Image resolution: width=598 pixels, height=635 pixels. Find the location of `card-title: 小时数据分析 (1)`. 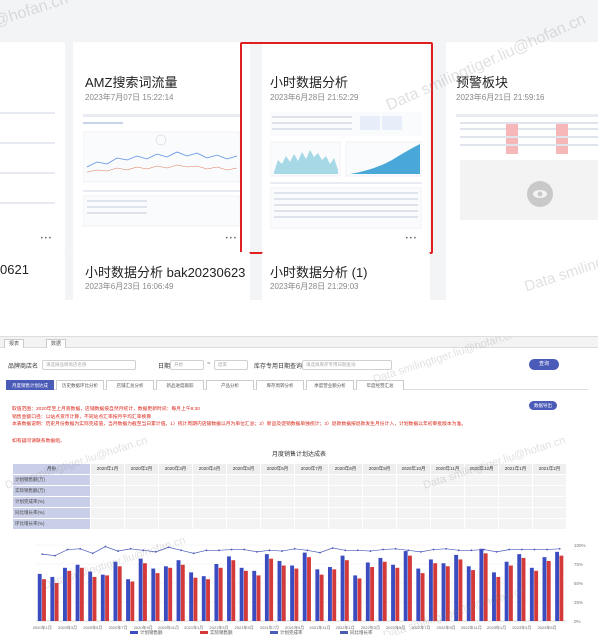

card-title: 小时数据分析 (1) is located at coordinates (319, 272).